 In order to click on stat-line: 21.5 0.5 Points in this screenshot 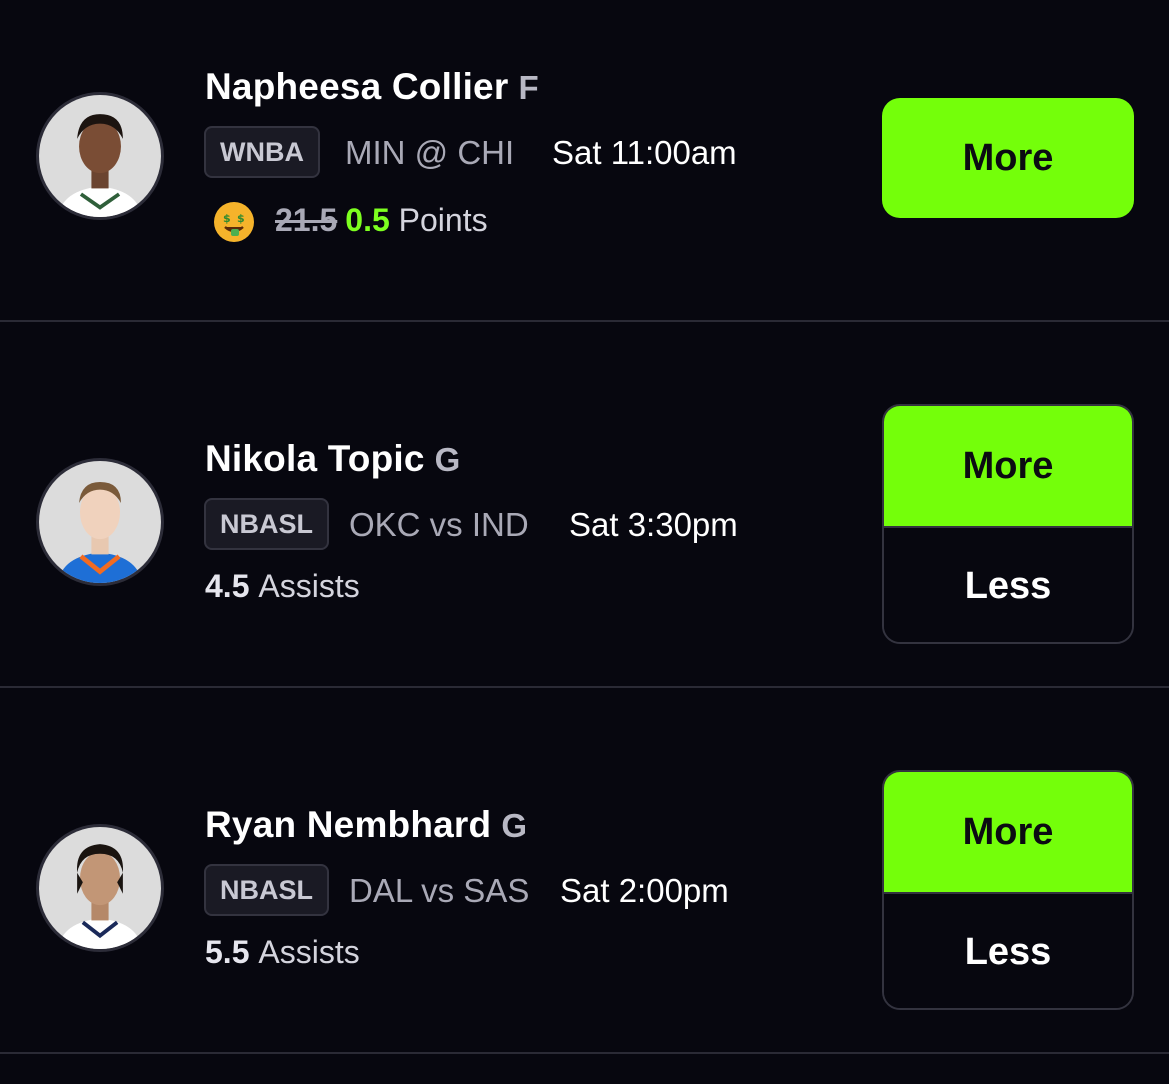, I will do `click(381, 220)`.